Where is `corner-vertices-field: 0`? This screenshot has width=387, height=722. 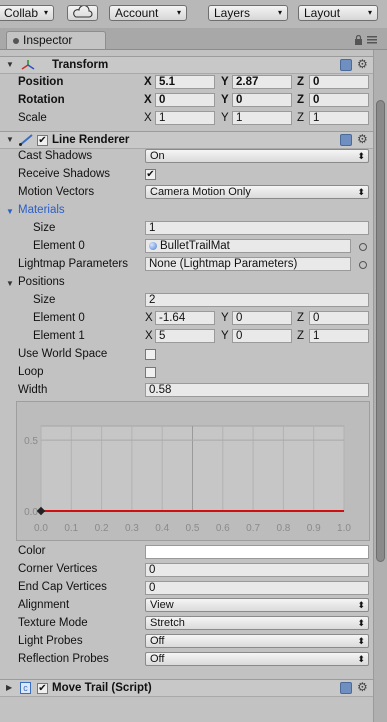 corner-vertices-field: 0 is located at coordinates (257, 570).